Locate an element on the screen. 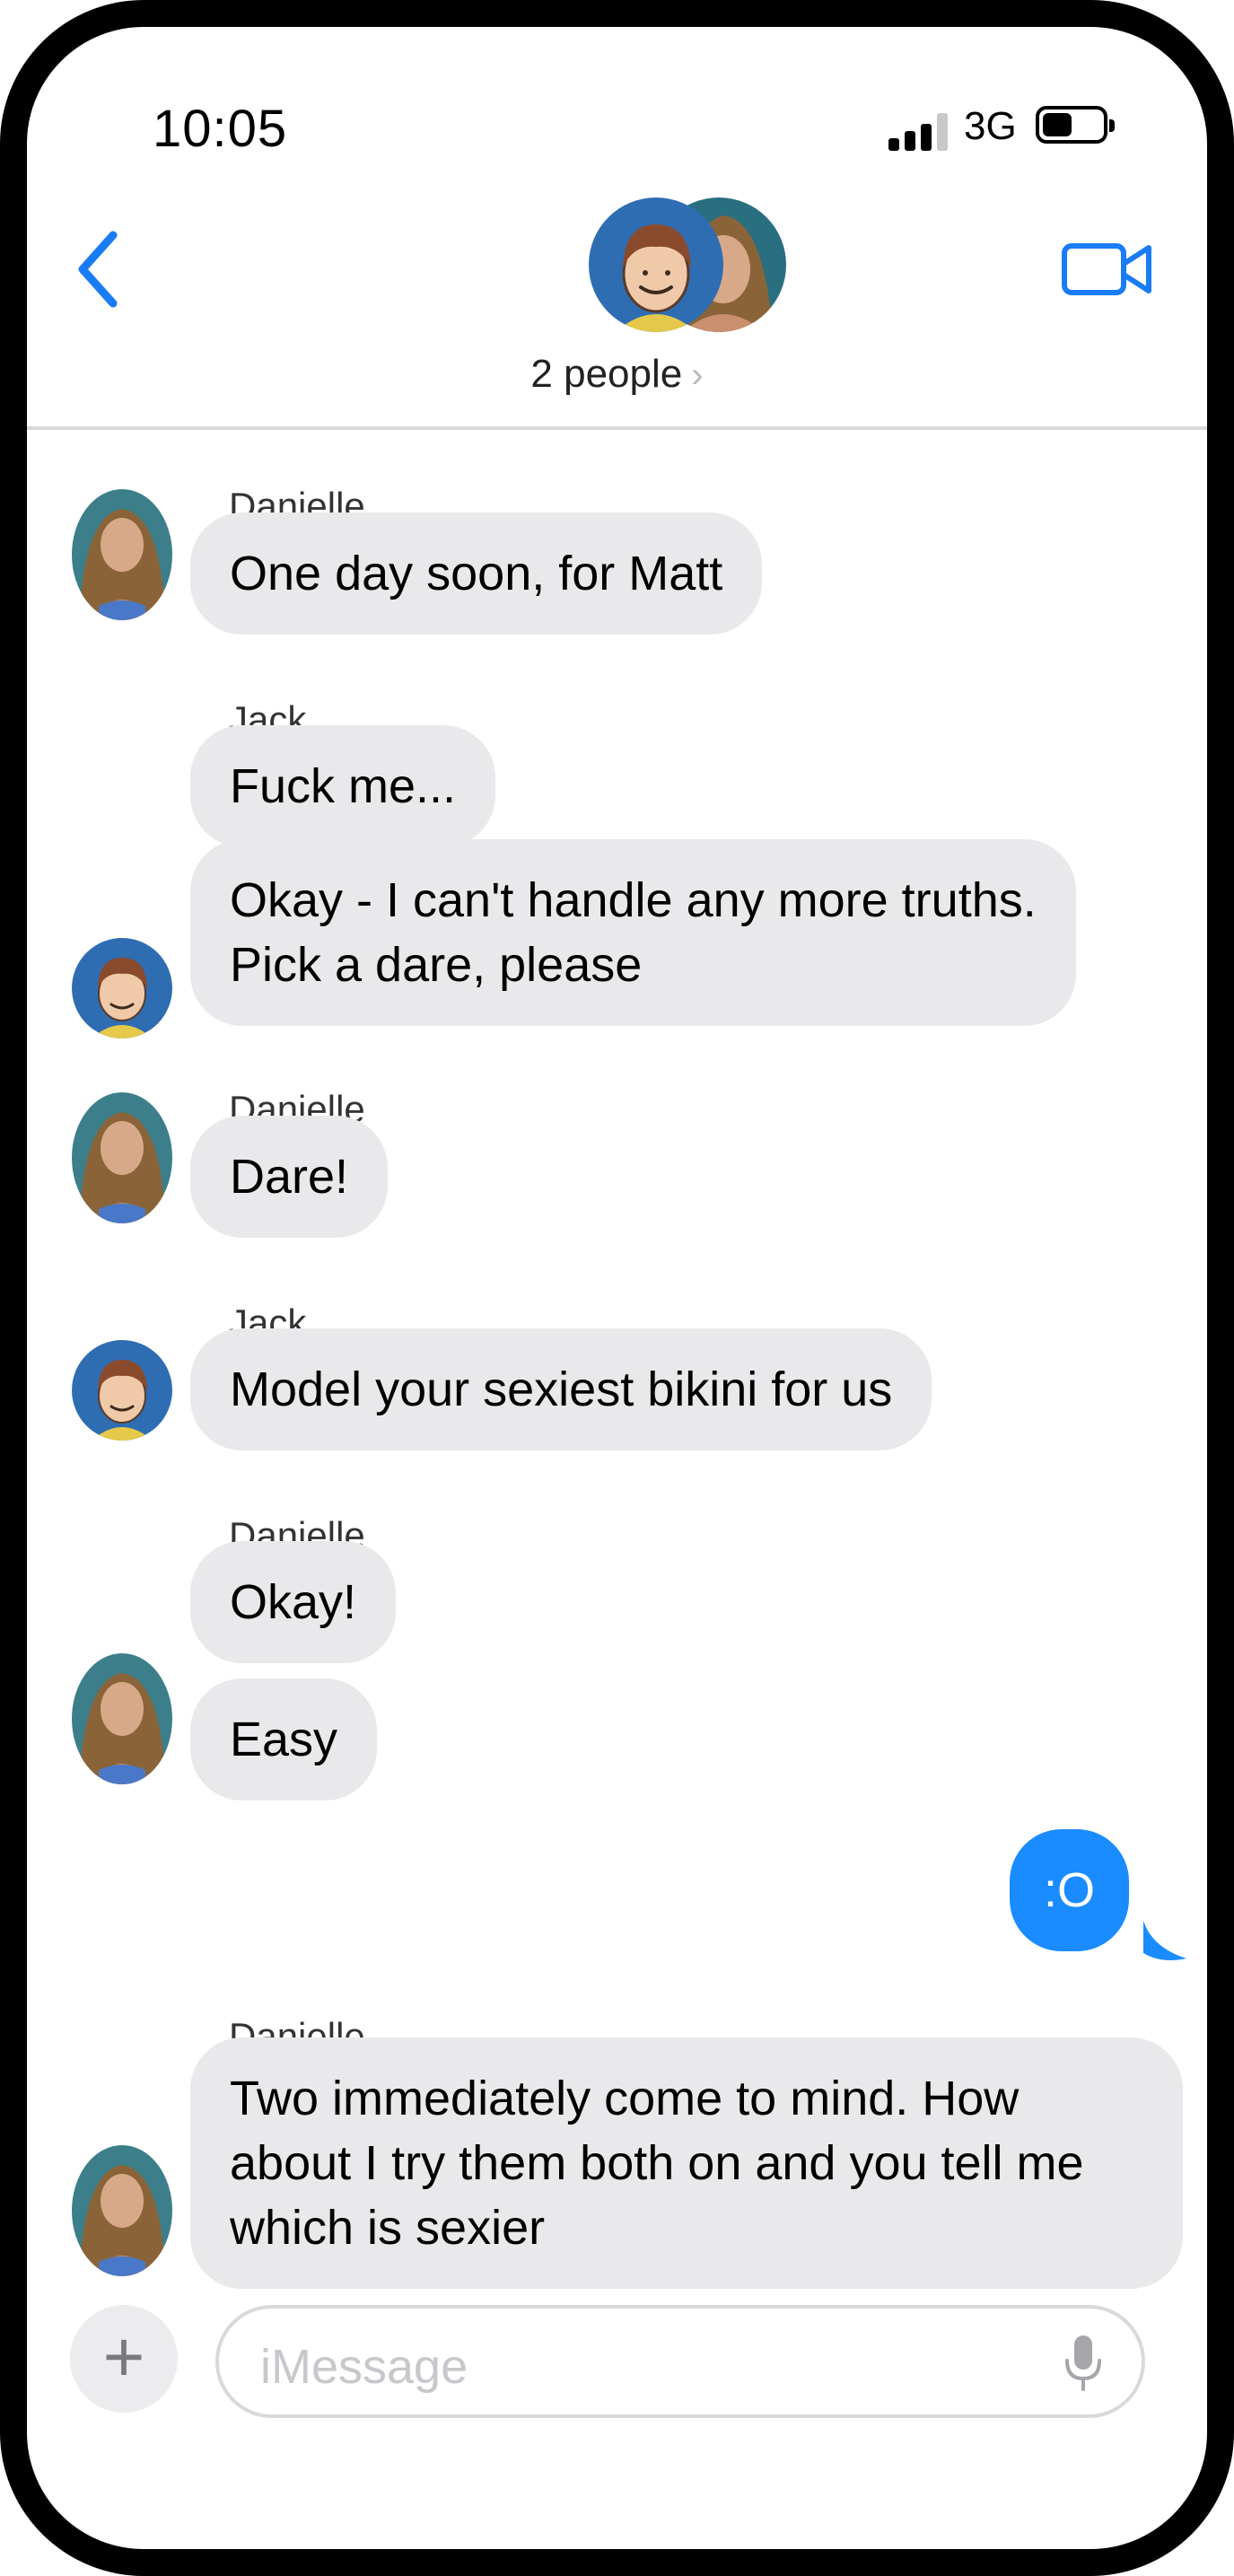  plus-button: + is located at coordinates (124, 2359).